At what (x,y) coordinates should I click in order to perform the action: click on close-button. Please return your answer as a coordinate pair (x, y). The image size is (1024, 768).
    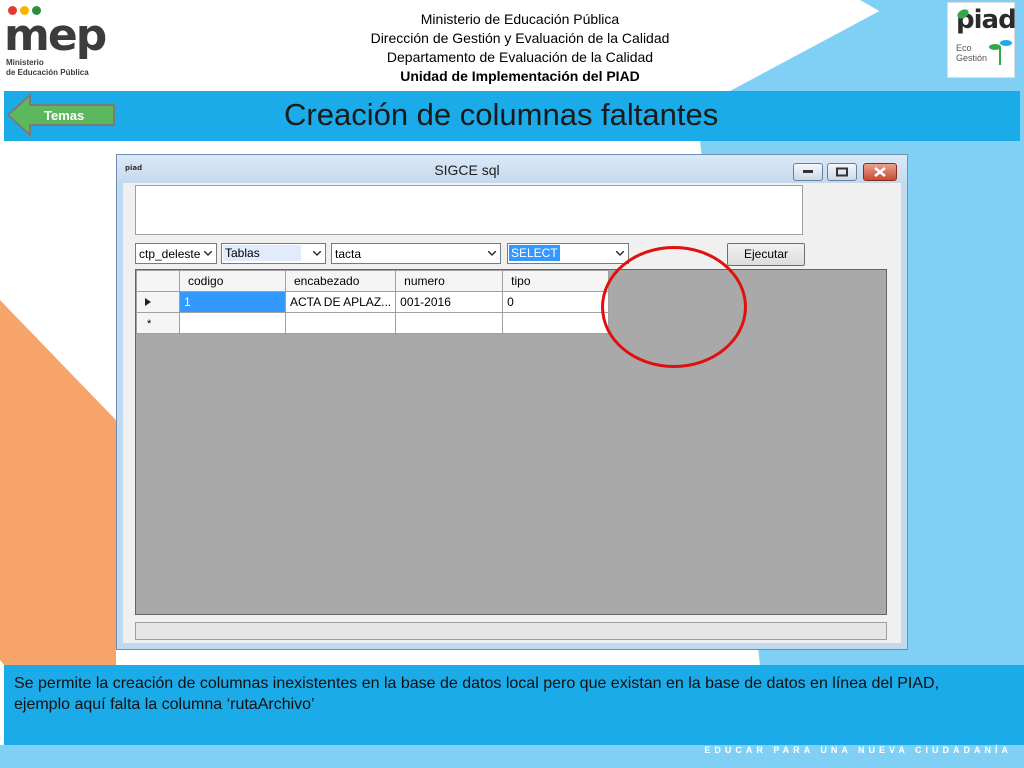
    Looking at the image, I should click on (880, 172).